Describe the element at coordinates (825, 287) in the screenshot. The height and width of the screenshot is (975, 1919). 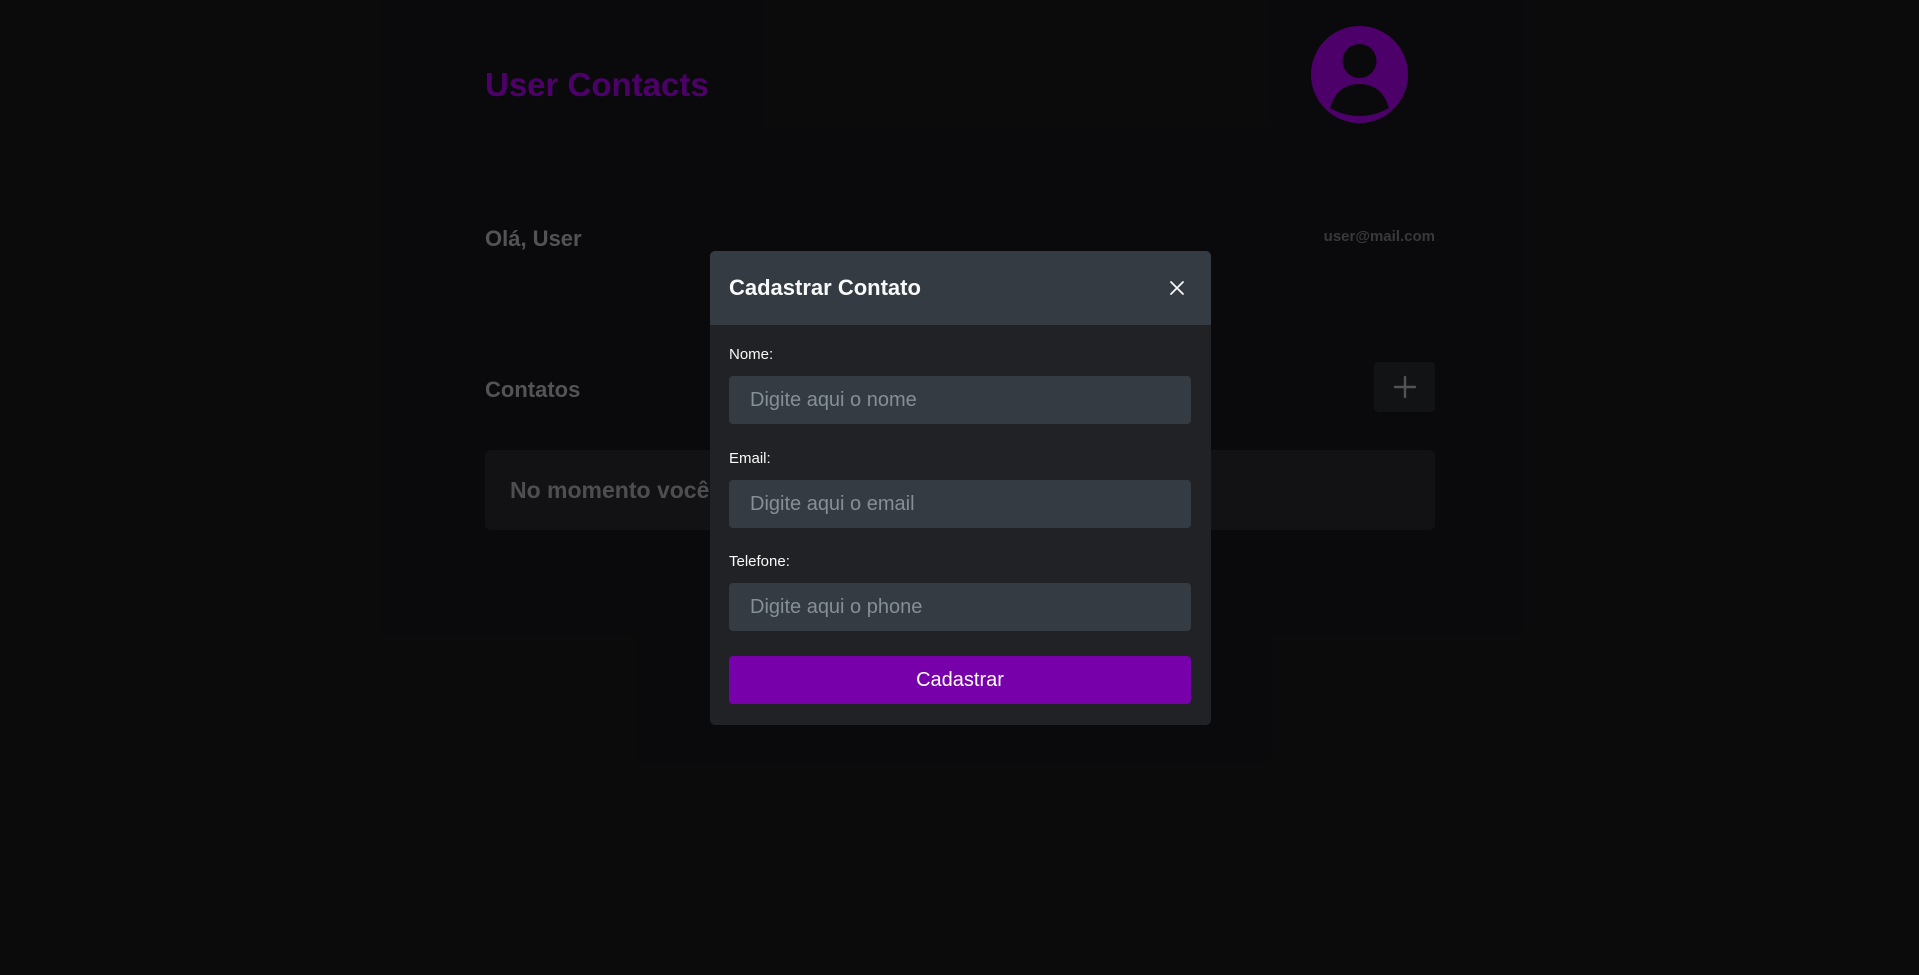
I see `modal-title: Cadastrar Contato` at that location.